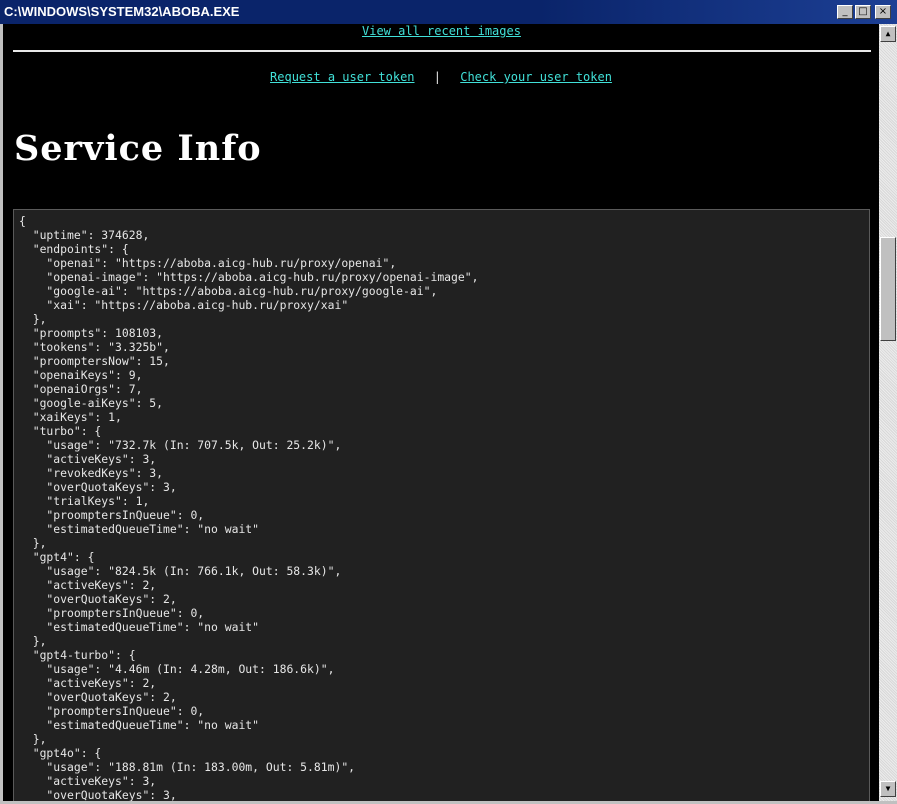 The image size is (897, 804). What do you see at coordinates (448, 12) in the screenshot?
I see `title-bar: C:\WINDOWS\SYSTEM32\ABOBA.EXE _ □ ×` at bounding box center [448, 12].